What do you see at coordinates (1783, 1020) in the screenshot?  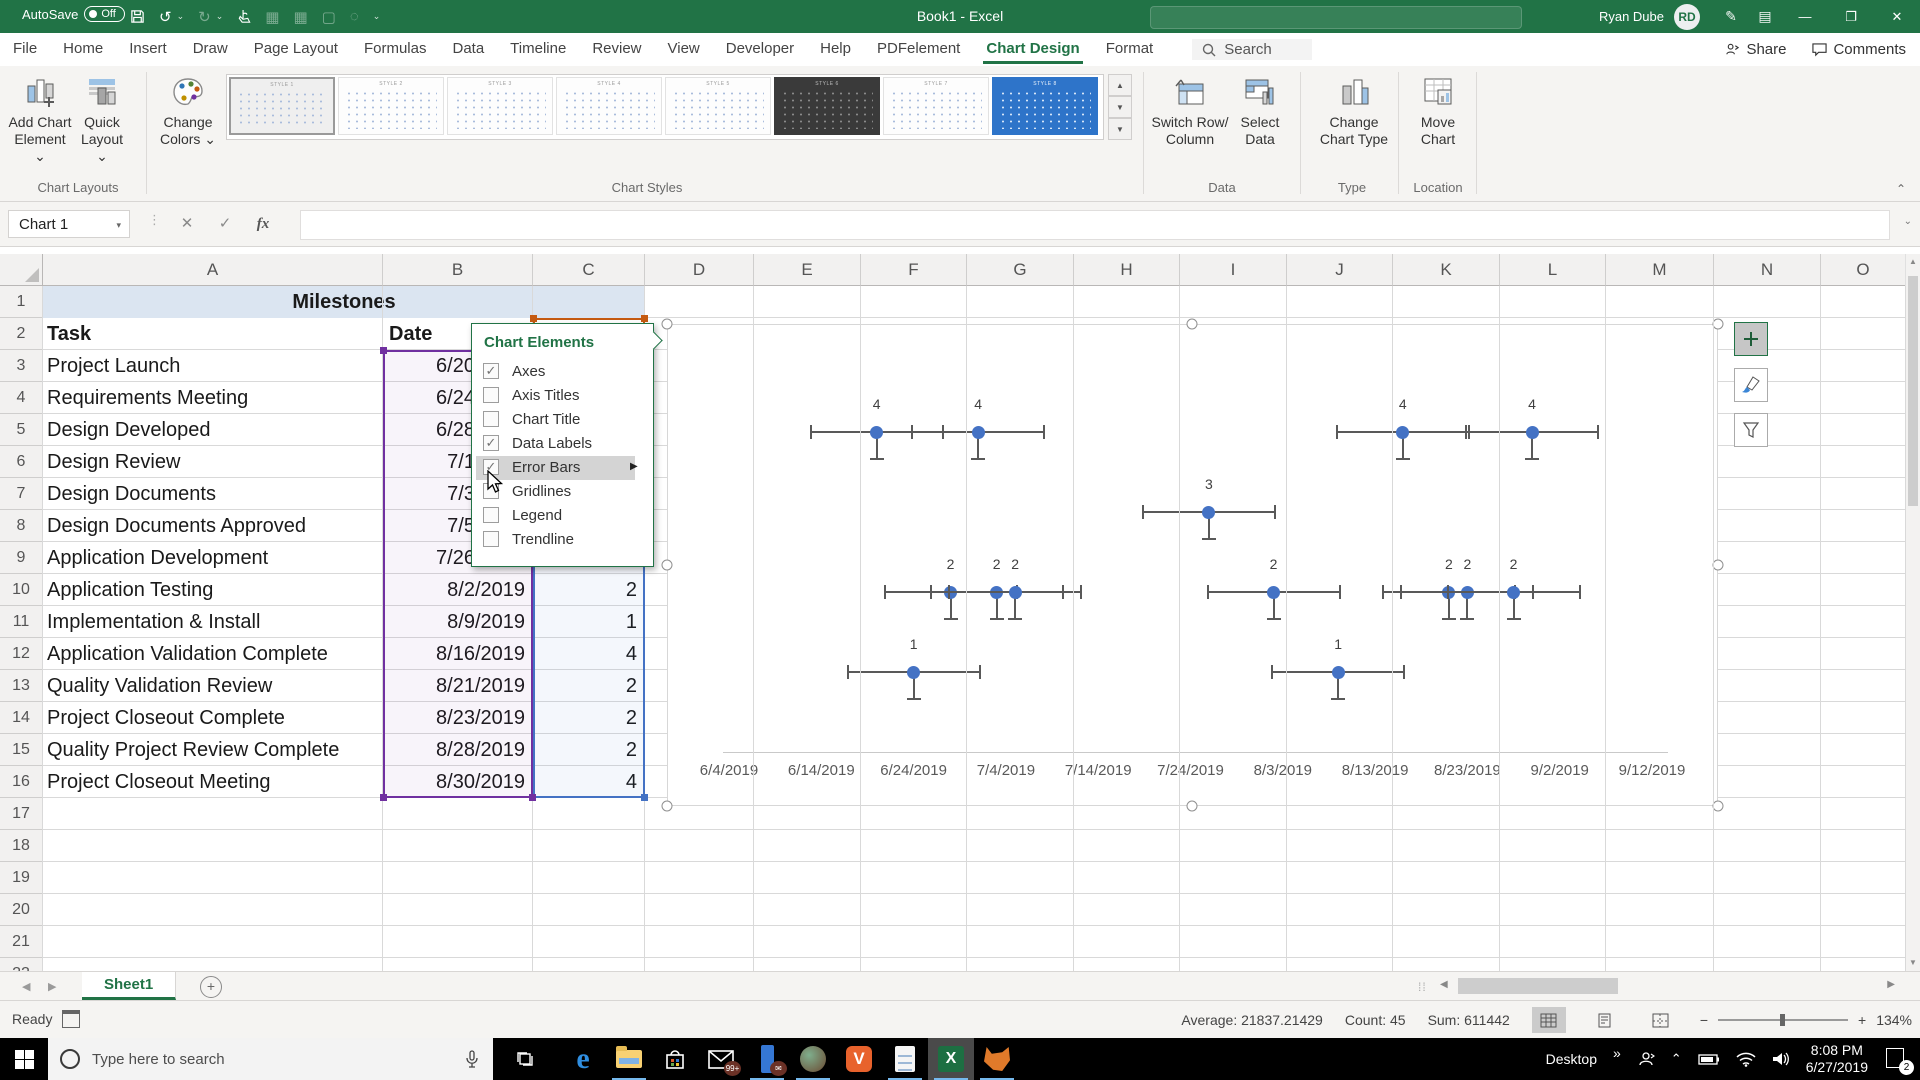 I see `zoom-slider` at bounding box center [1783, 1020].